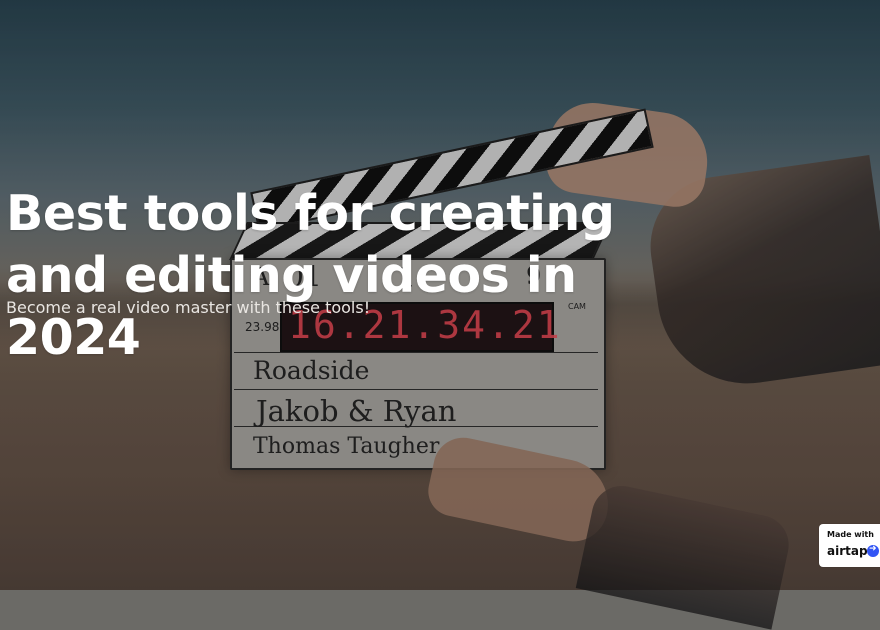 This screenshot has width=880, height=630. Describe the element at coordinates (873, 550) in the screenshot. I see `arrow-right-icon` at that location.